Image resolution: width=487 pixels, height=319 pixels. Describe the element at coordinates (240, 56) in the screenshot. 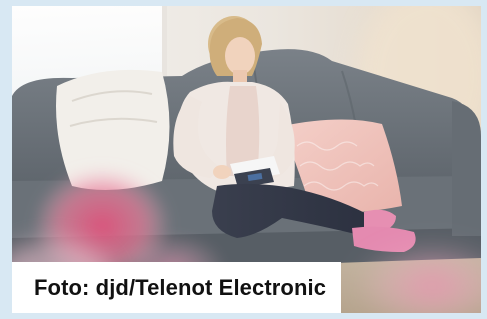

I see `woman-face` at that location.